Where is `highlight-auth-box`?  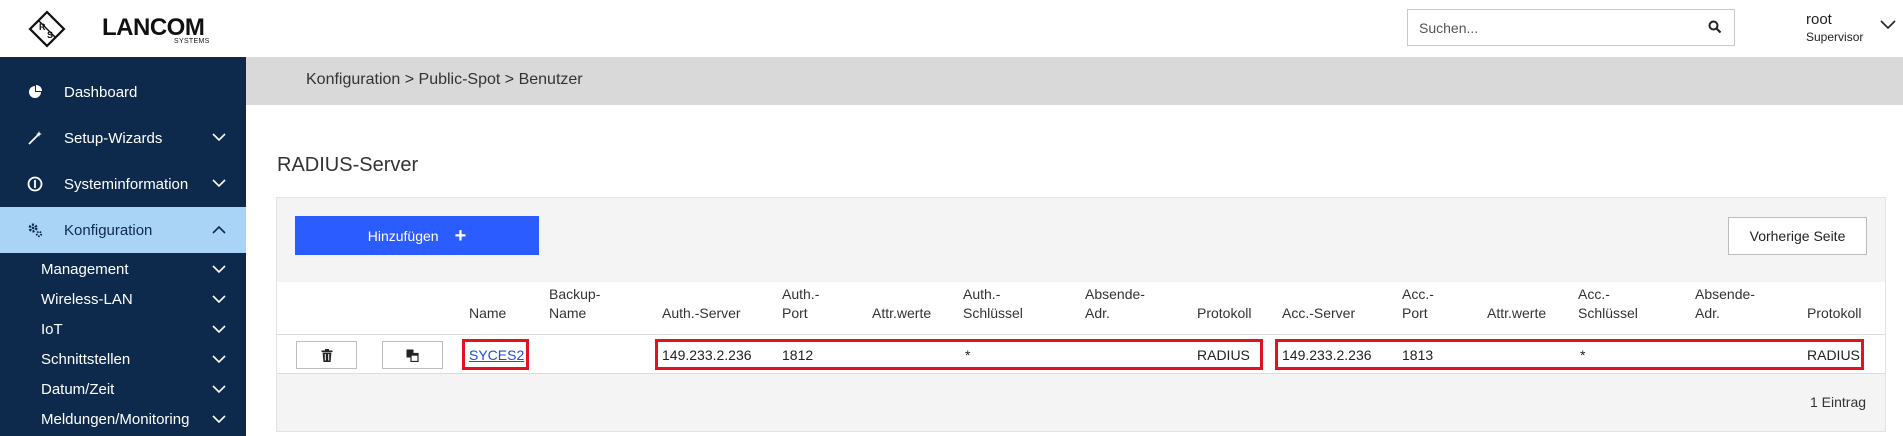 highlight-auth-box is located at coordinates (959, 354).